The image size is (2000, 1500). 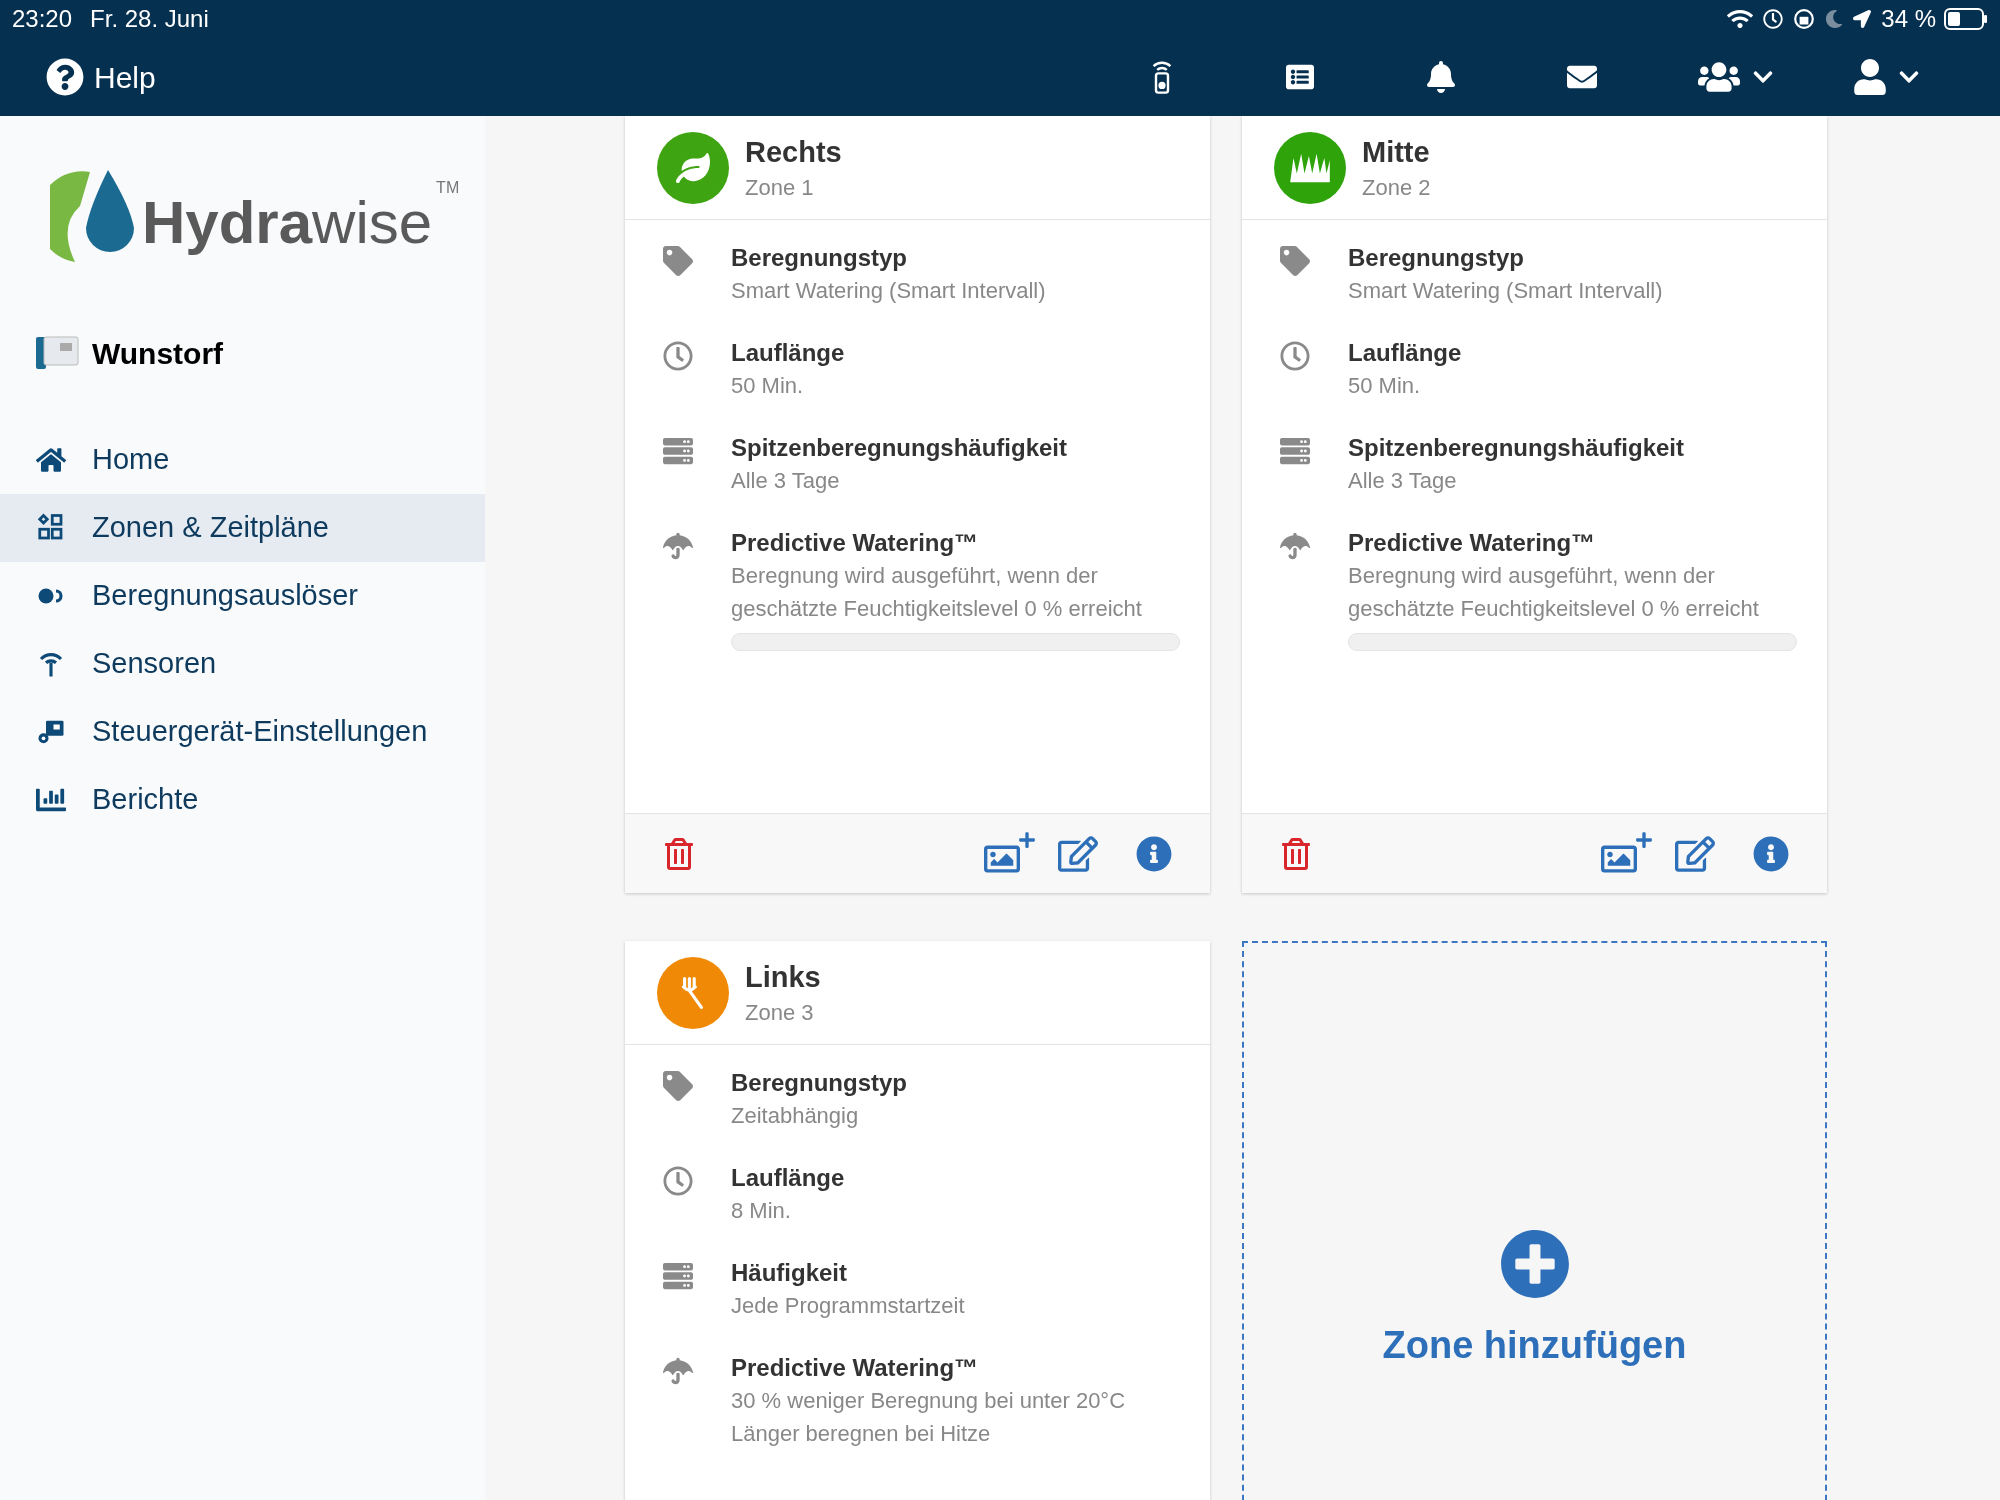 What do you see at coordinates (1908, 19) in the screenshot?
I see `battery-percentage: 34 %` at bounding box center [1908, 19].